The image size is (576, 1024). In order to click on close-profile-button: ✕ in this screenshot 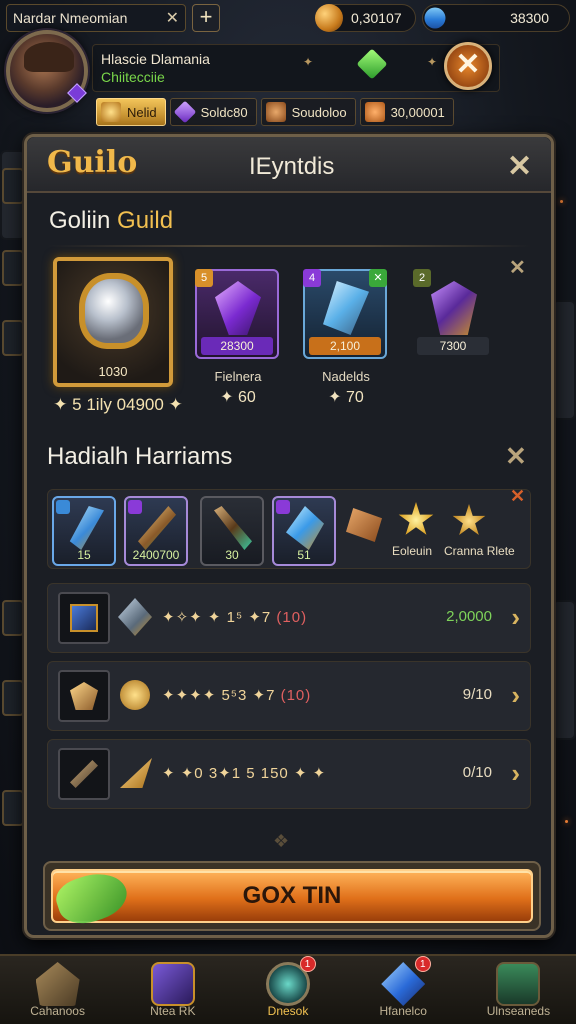, I will do `click(468, 66)`.